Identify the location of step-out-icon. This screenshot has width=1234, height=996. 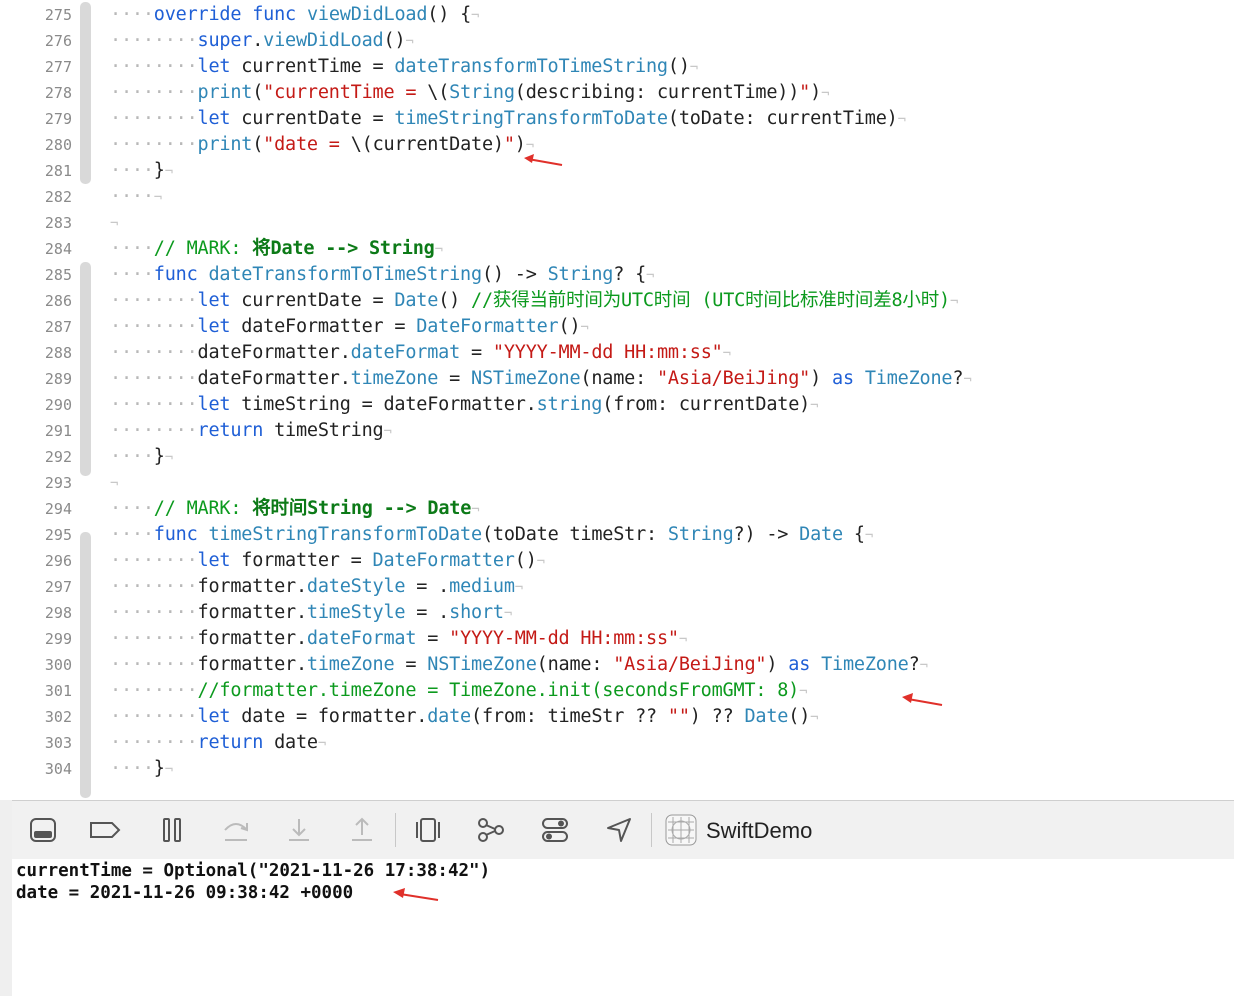
(362, 830).